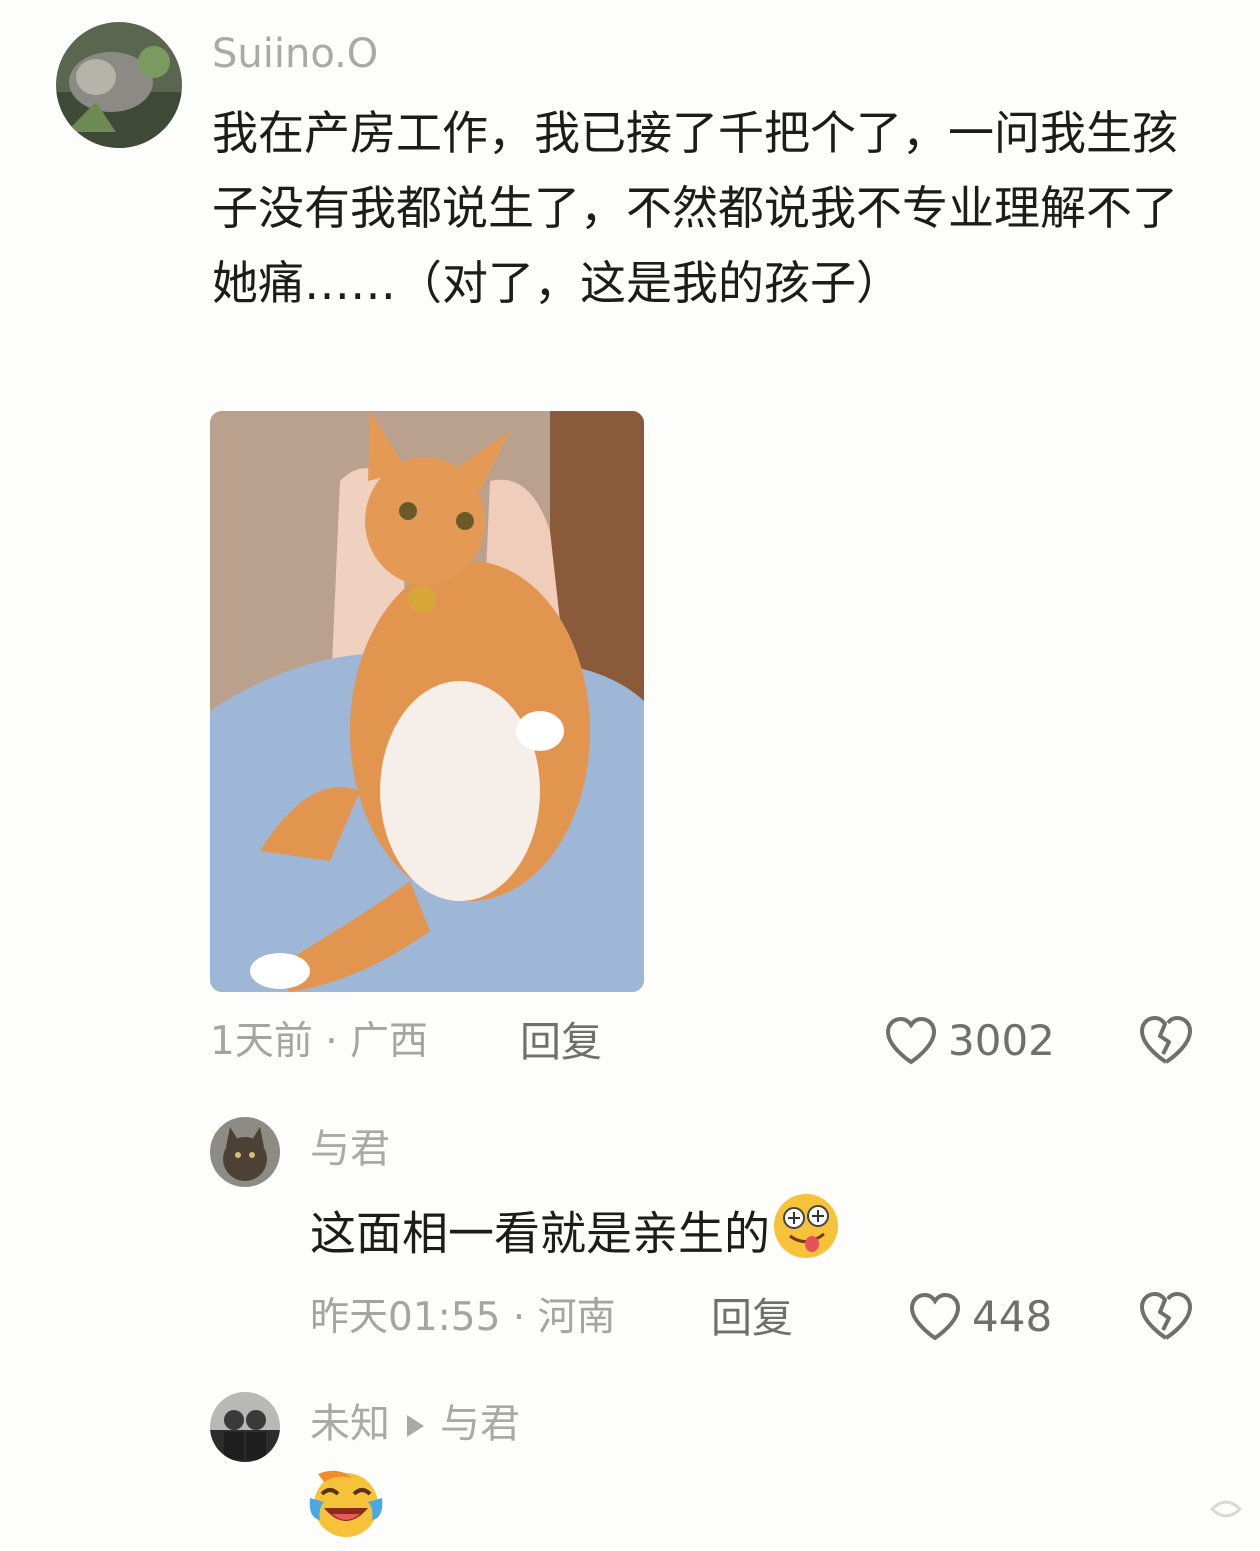  I want to click on reply-to-arrow-icon, so click(415, 1426).